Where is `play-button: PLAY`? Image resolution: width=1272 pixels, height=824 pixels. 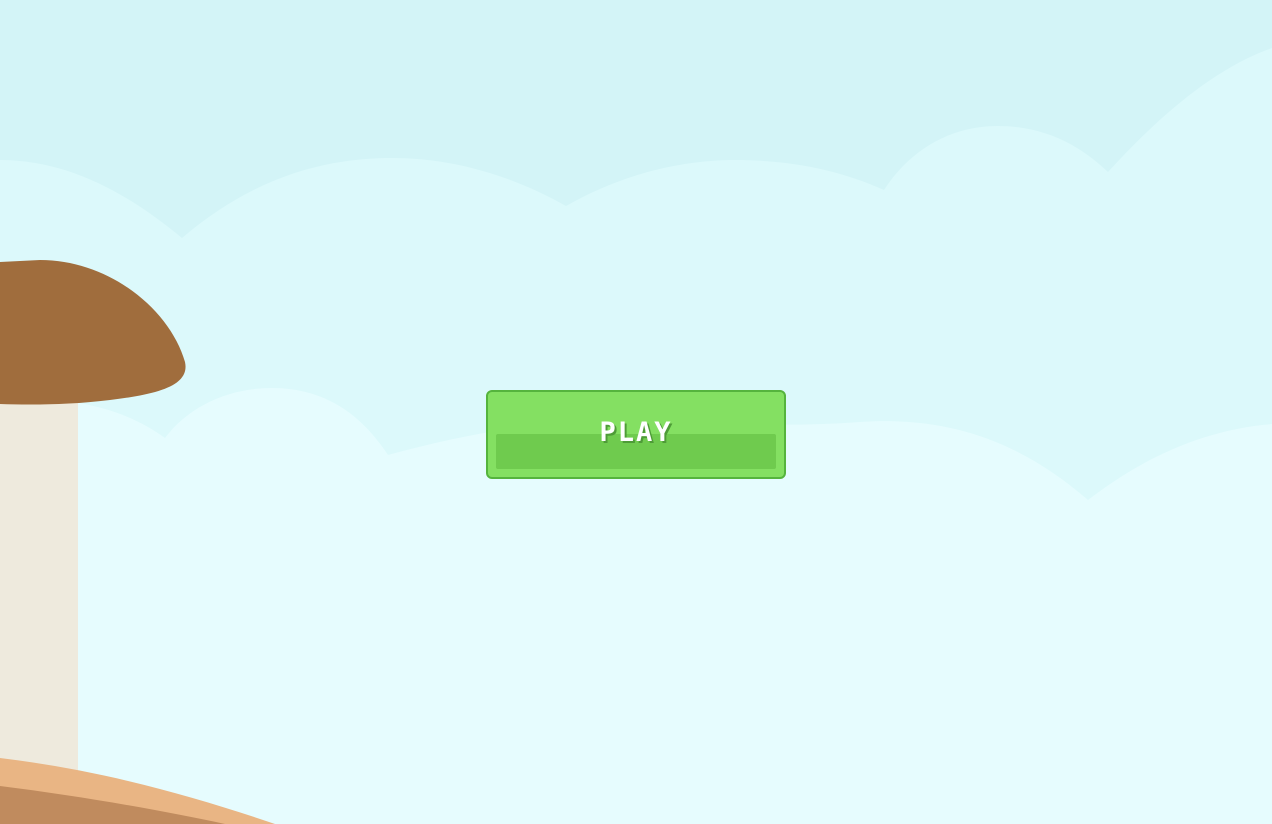
play-button: PLAY is located at coordinates (636, 434).